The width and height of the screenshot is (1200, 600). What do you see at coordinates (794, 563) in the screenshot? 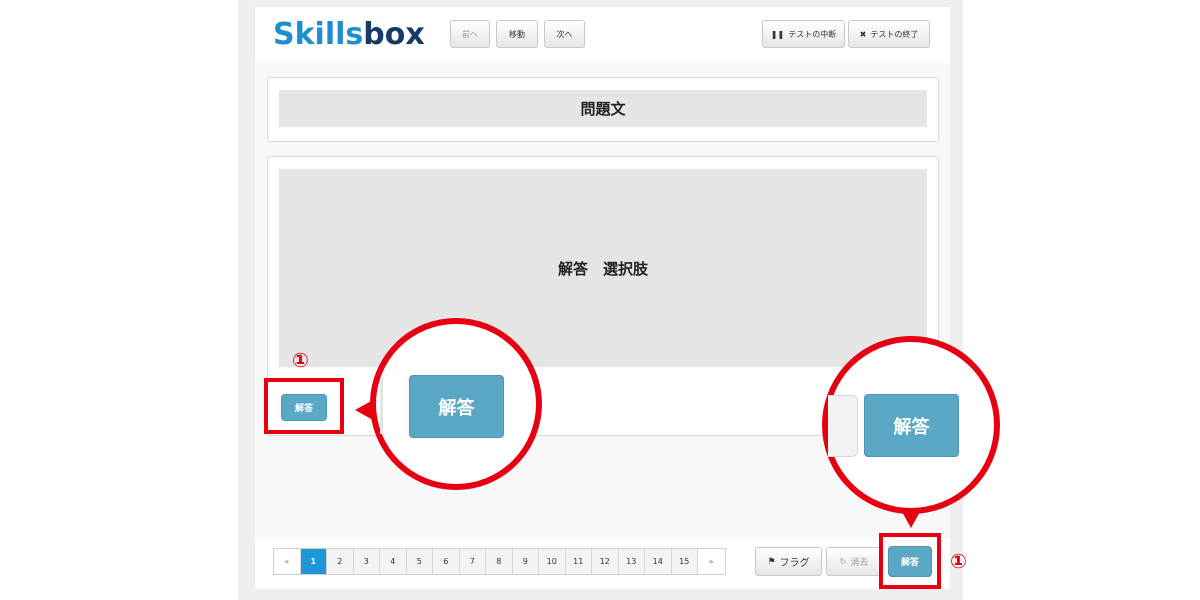
I see `flag-button-label: フラグ` at bounding box center [794, 563].